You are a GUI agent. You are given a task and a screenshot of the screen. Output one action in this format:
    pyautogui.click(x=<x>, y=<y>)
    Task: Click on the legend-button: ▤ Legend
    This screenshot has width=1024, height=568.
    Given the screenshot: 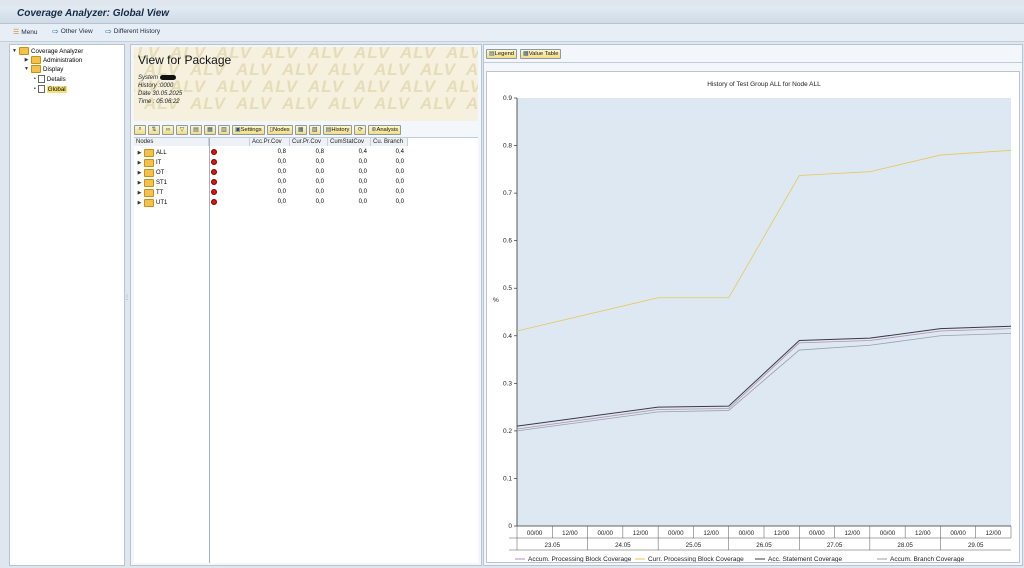 What is the action you would take?
    pyautogui.click(x=502, y=53)
    